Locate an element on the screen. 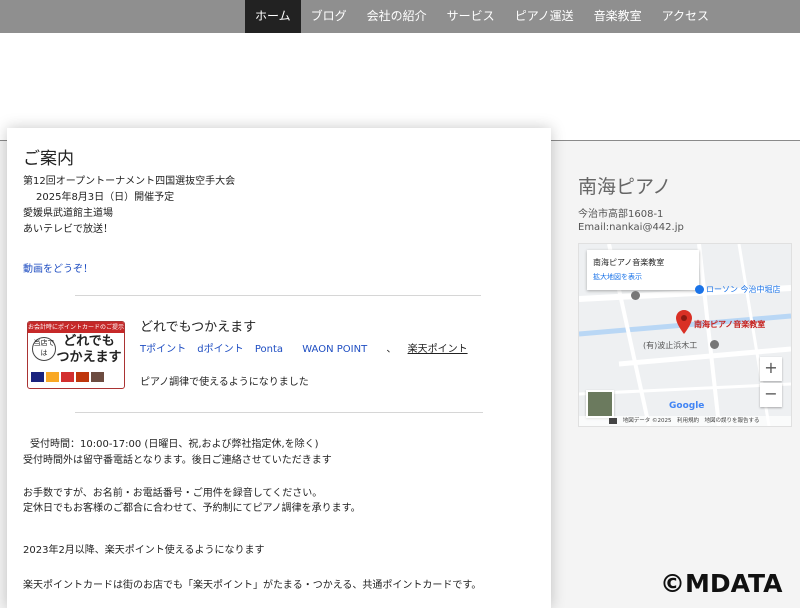 Image resolution: width=800 pixels, height=608 pixels. map-zoom-out-button: − is located at coordinates (771, 395).